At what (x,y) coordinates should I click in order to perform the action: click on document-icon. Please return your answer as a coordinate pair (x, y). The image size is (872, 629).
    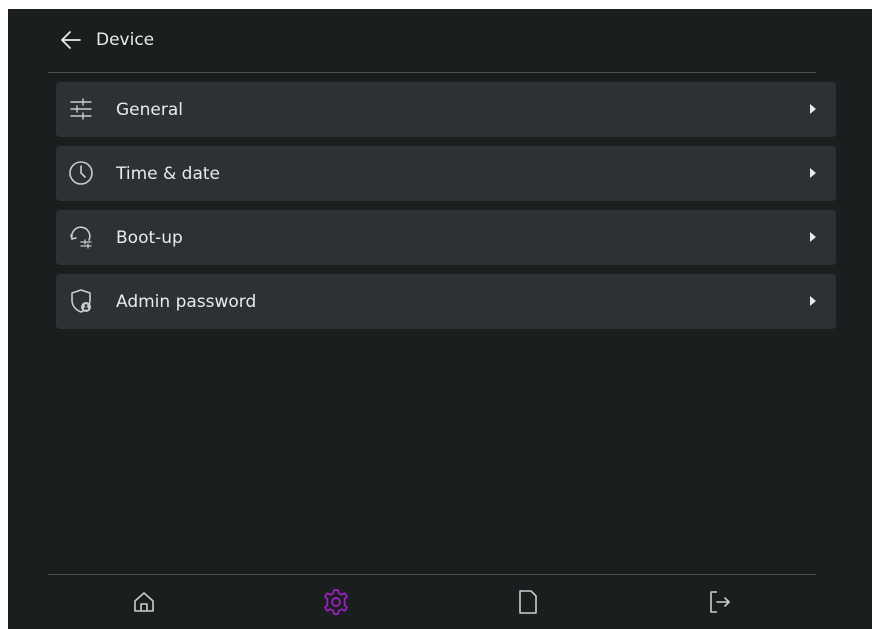
    Looking at the image, I should click on (528, 602).